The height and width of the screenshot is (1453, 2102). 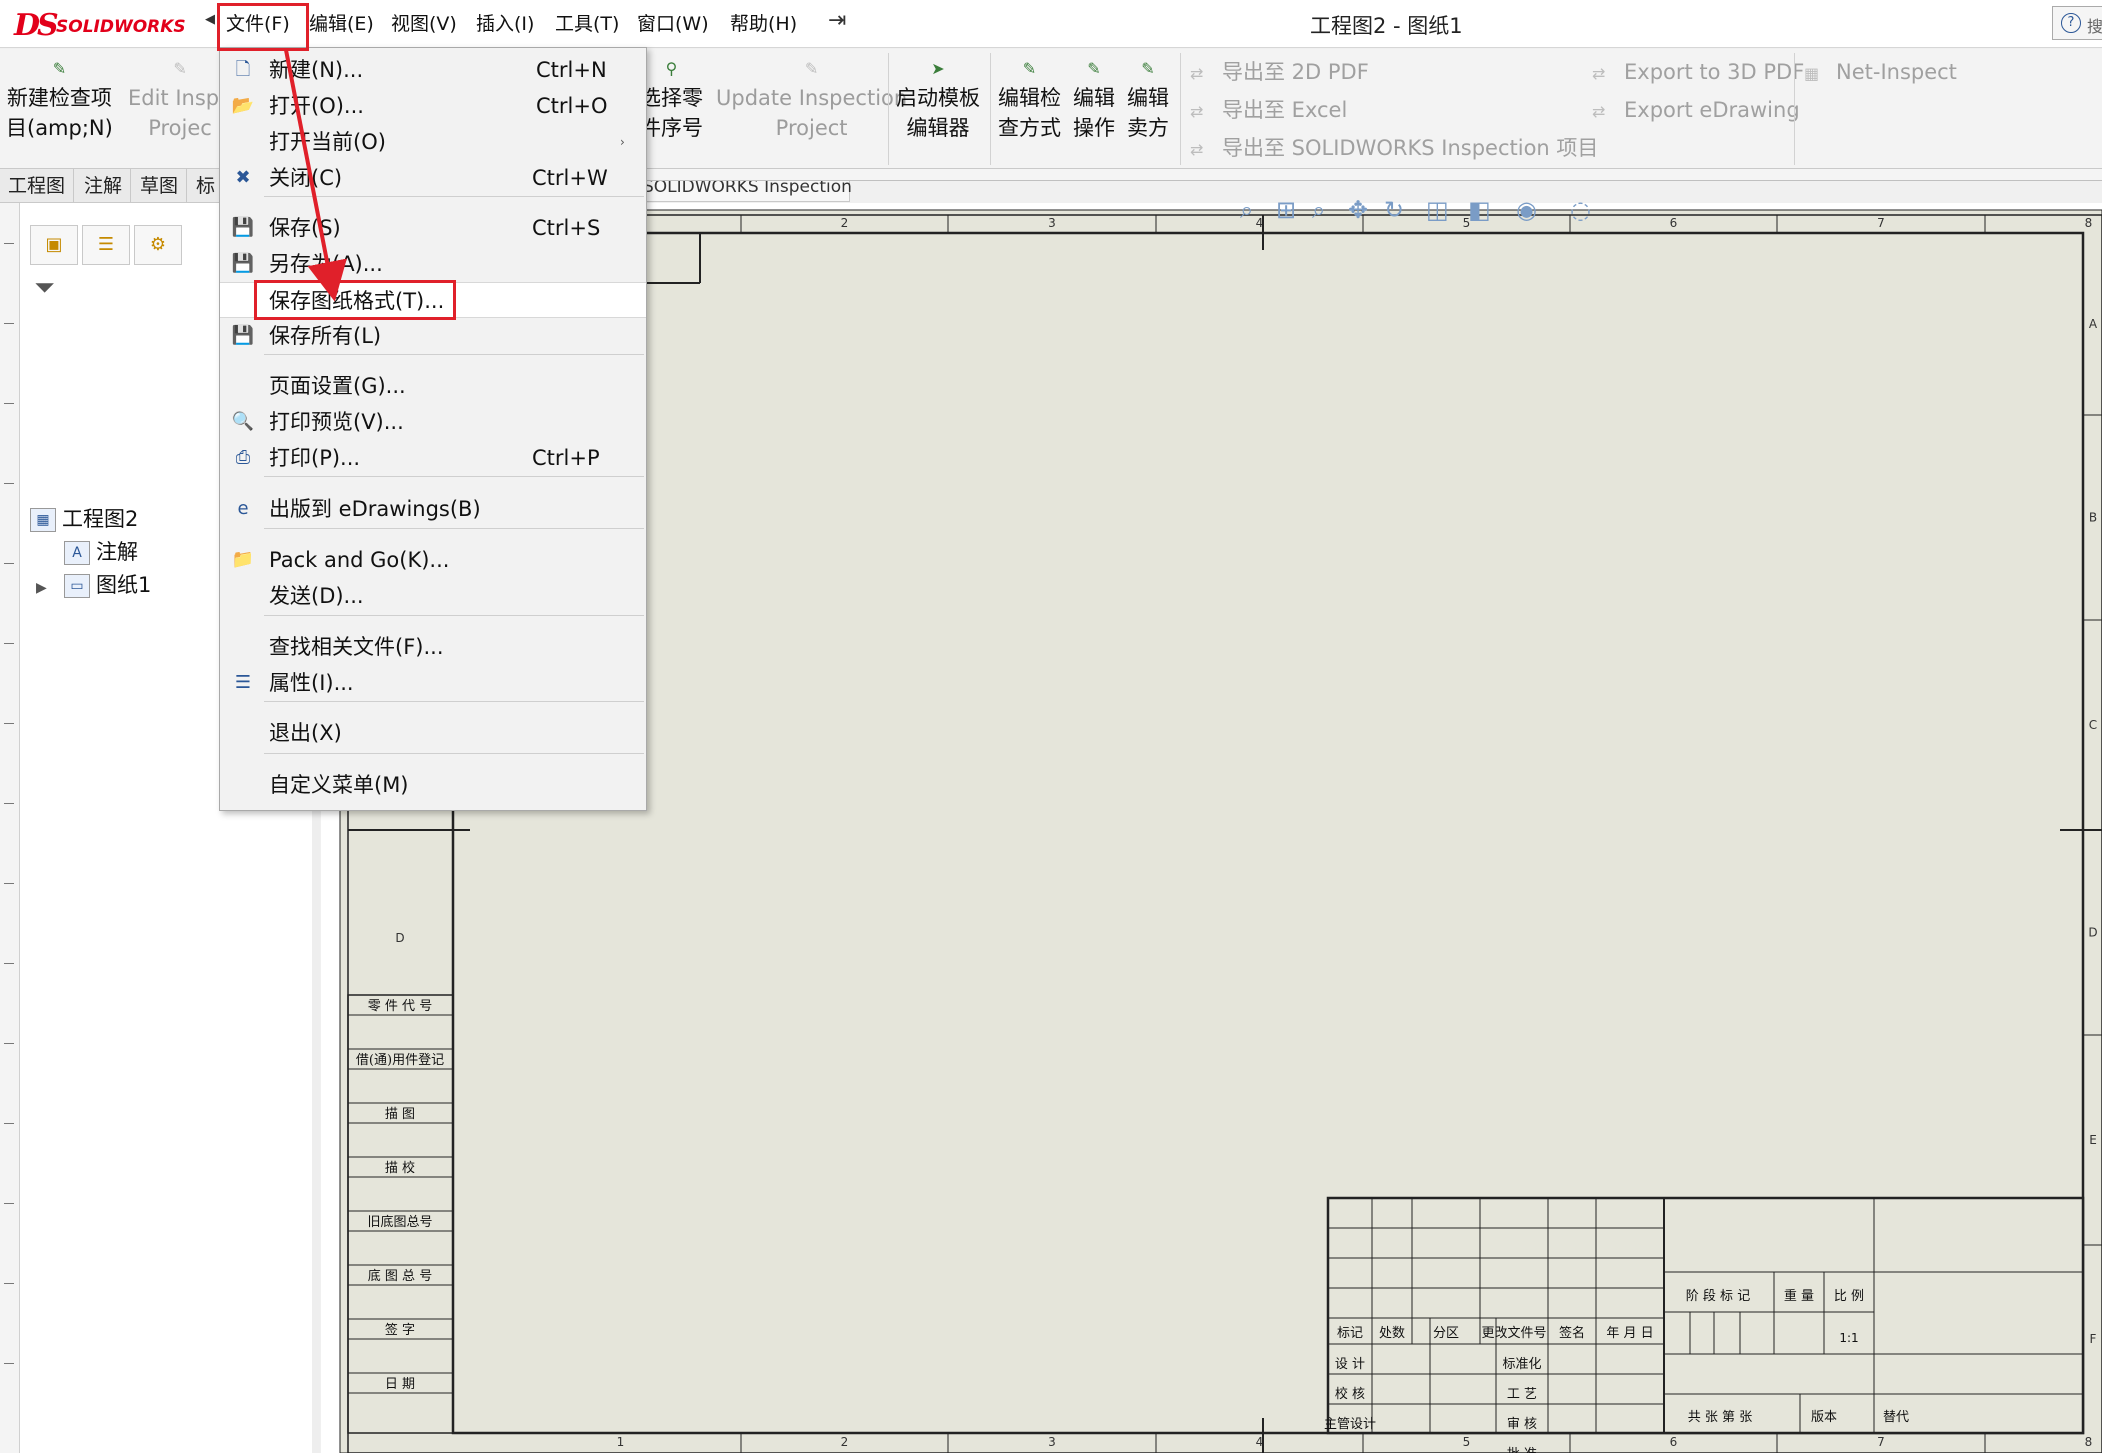 What do you see at coordinates (2093, 725) in the screenshot?
I see `sheet-row-label: C` at bounding box center [2093, 725].